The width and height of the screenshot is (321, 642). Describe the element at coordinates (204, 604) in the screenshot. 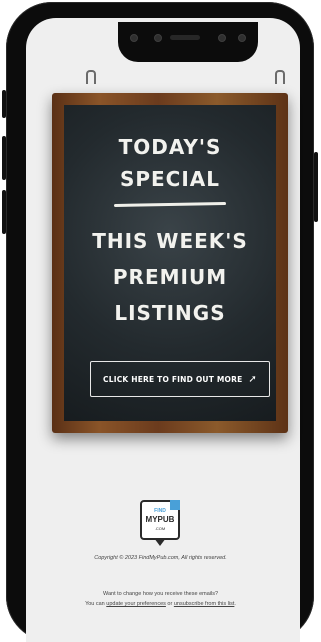

I see `unsubscribe-link: unsubscribe from this list` at that location.